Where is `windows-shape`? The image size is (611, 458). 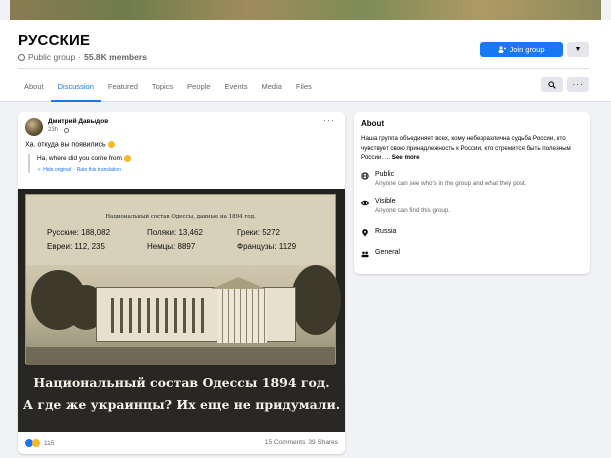 windows-shape is located at coordinates (157, 315).